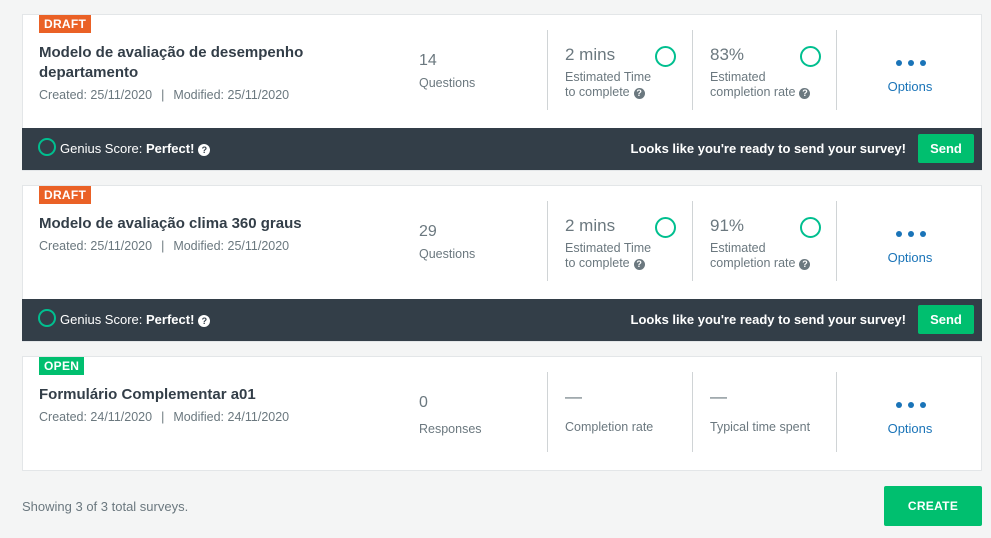  What do you see at coordinates (764, 412) in the screenshot?
I see `typical-time-stat: — Typical time spent` at bounding box center [764, 412].